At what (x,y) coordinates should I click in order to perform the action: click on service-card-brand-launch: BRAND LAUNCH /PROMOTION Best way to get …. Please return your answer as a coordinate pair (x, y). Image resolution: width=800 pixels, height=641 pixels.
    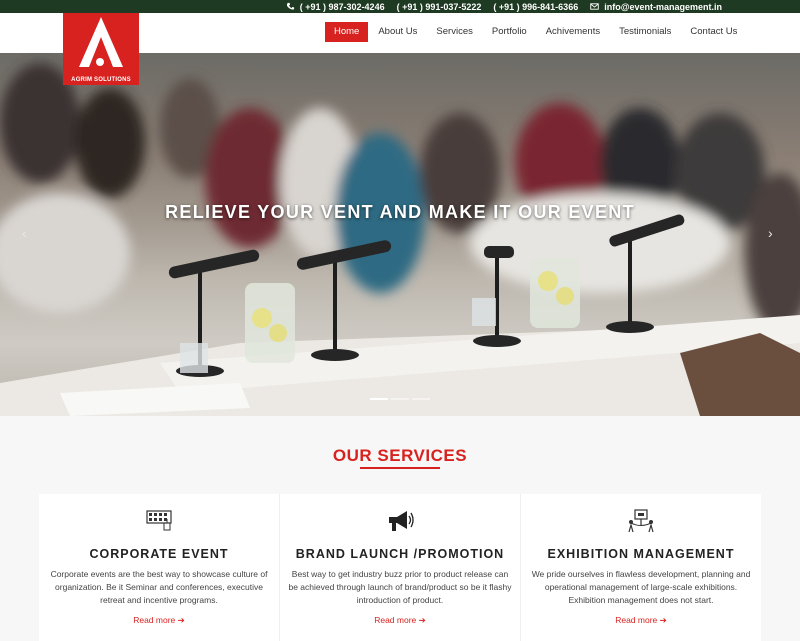
    Looking at the image, I should click on (400, 567).